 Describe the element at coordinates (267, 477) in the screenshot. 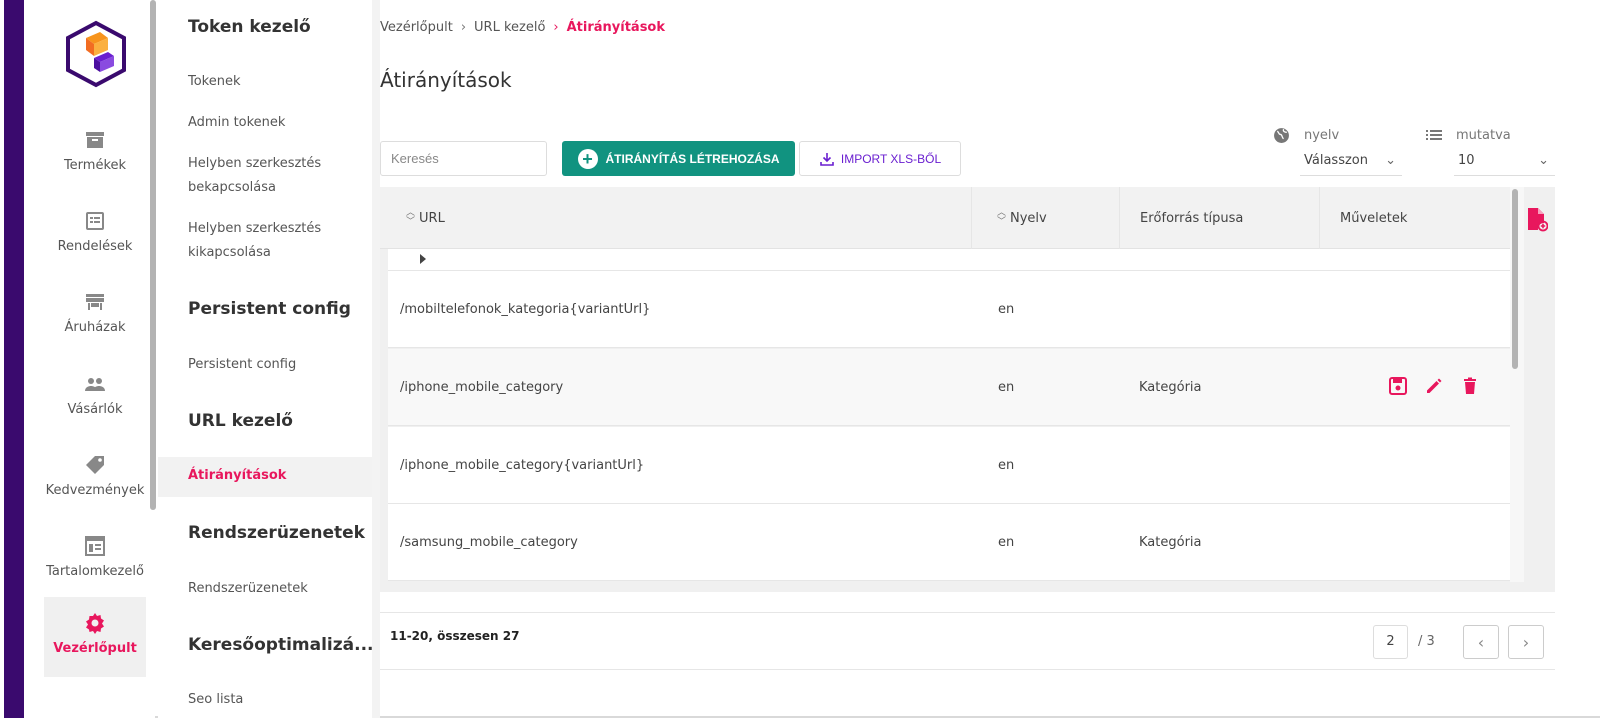

I see `submenu-item-redirects: Átirányítások` at that location.